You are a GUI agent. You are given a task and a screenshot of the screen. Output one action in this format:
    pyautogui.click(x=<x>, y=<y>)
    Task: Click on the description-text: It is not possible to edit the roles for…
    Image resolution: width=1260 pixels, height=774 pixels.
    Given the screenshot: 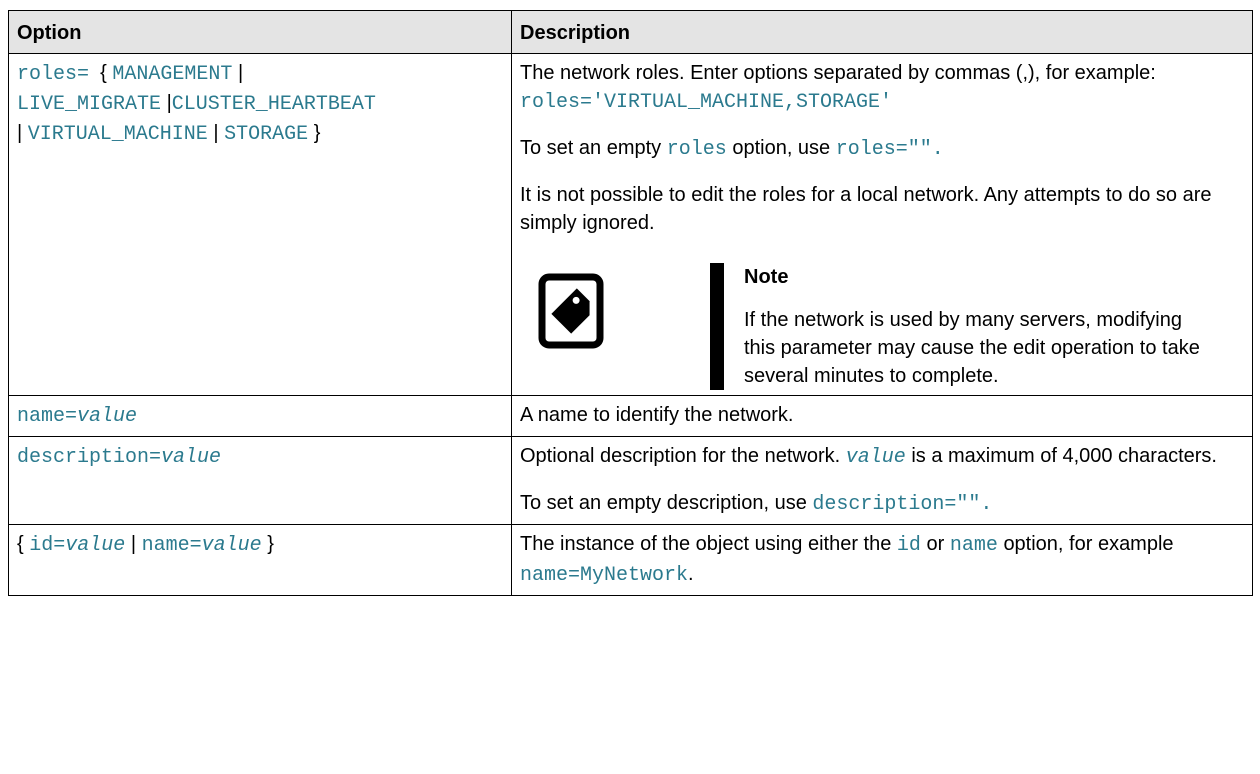 What is the action you would take?
    pyautogui.click(x=866, y=209)
    